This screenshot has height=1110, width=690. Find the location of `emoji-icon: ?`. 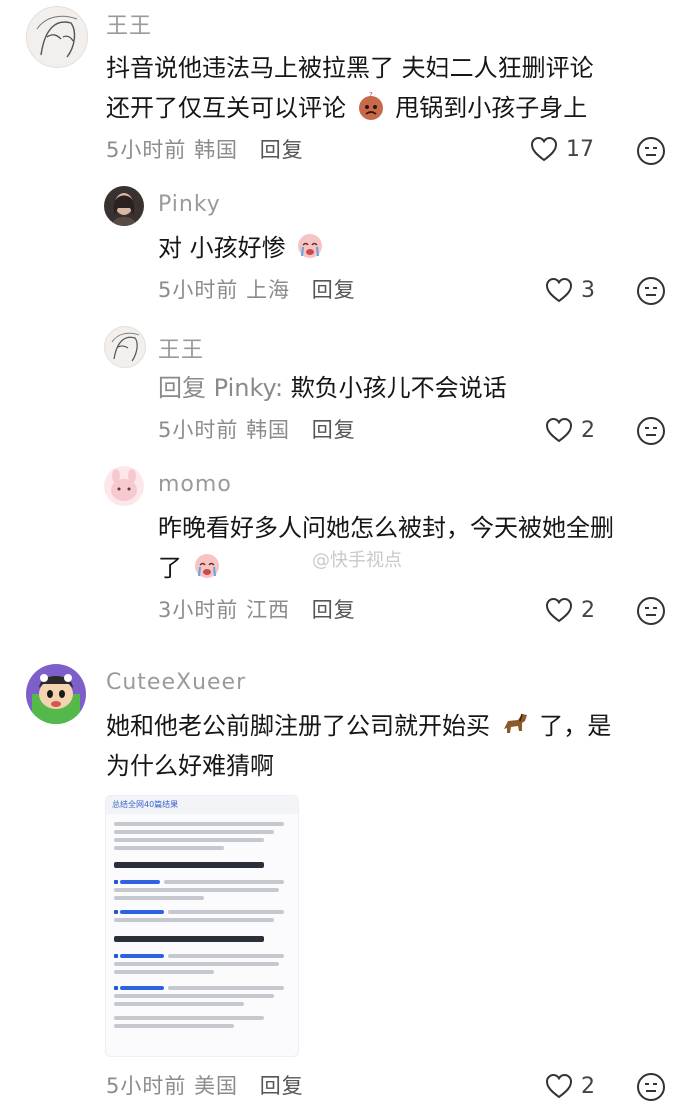

emoji-icon: ? is located at coordinates (370, 105).